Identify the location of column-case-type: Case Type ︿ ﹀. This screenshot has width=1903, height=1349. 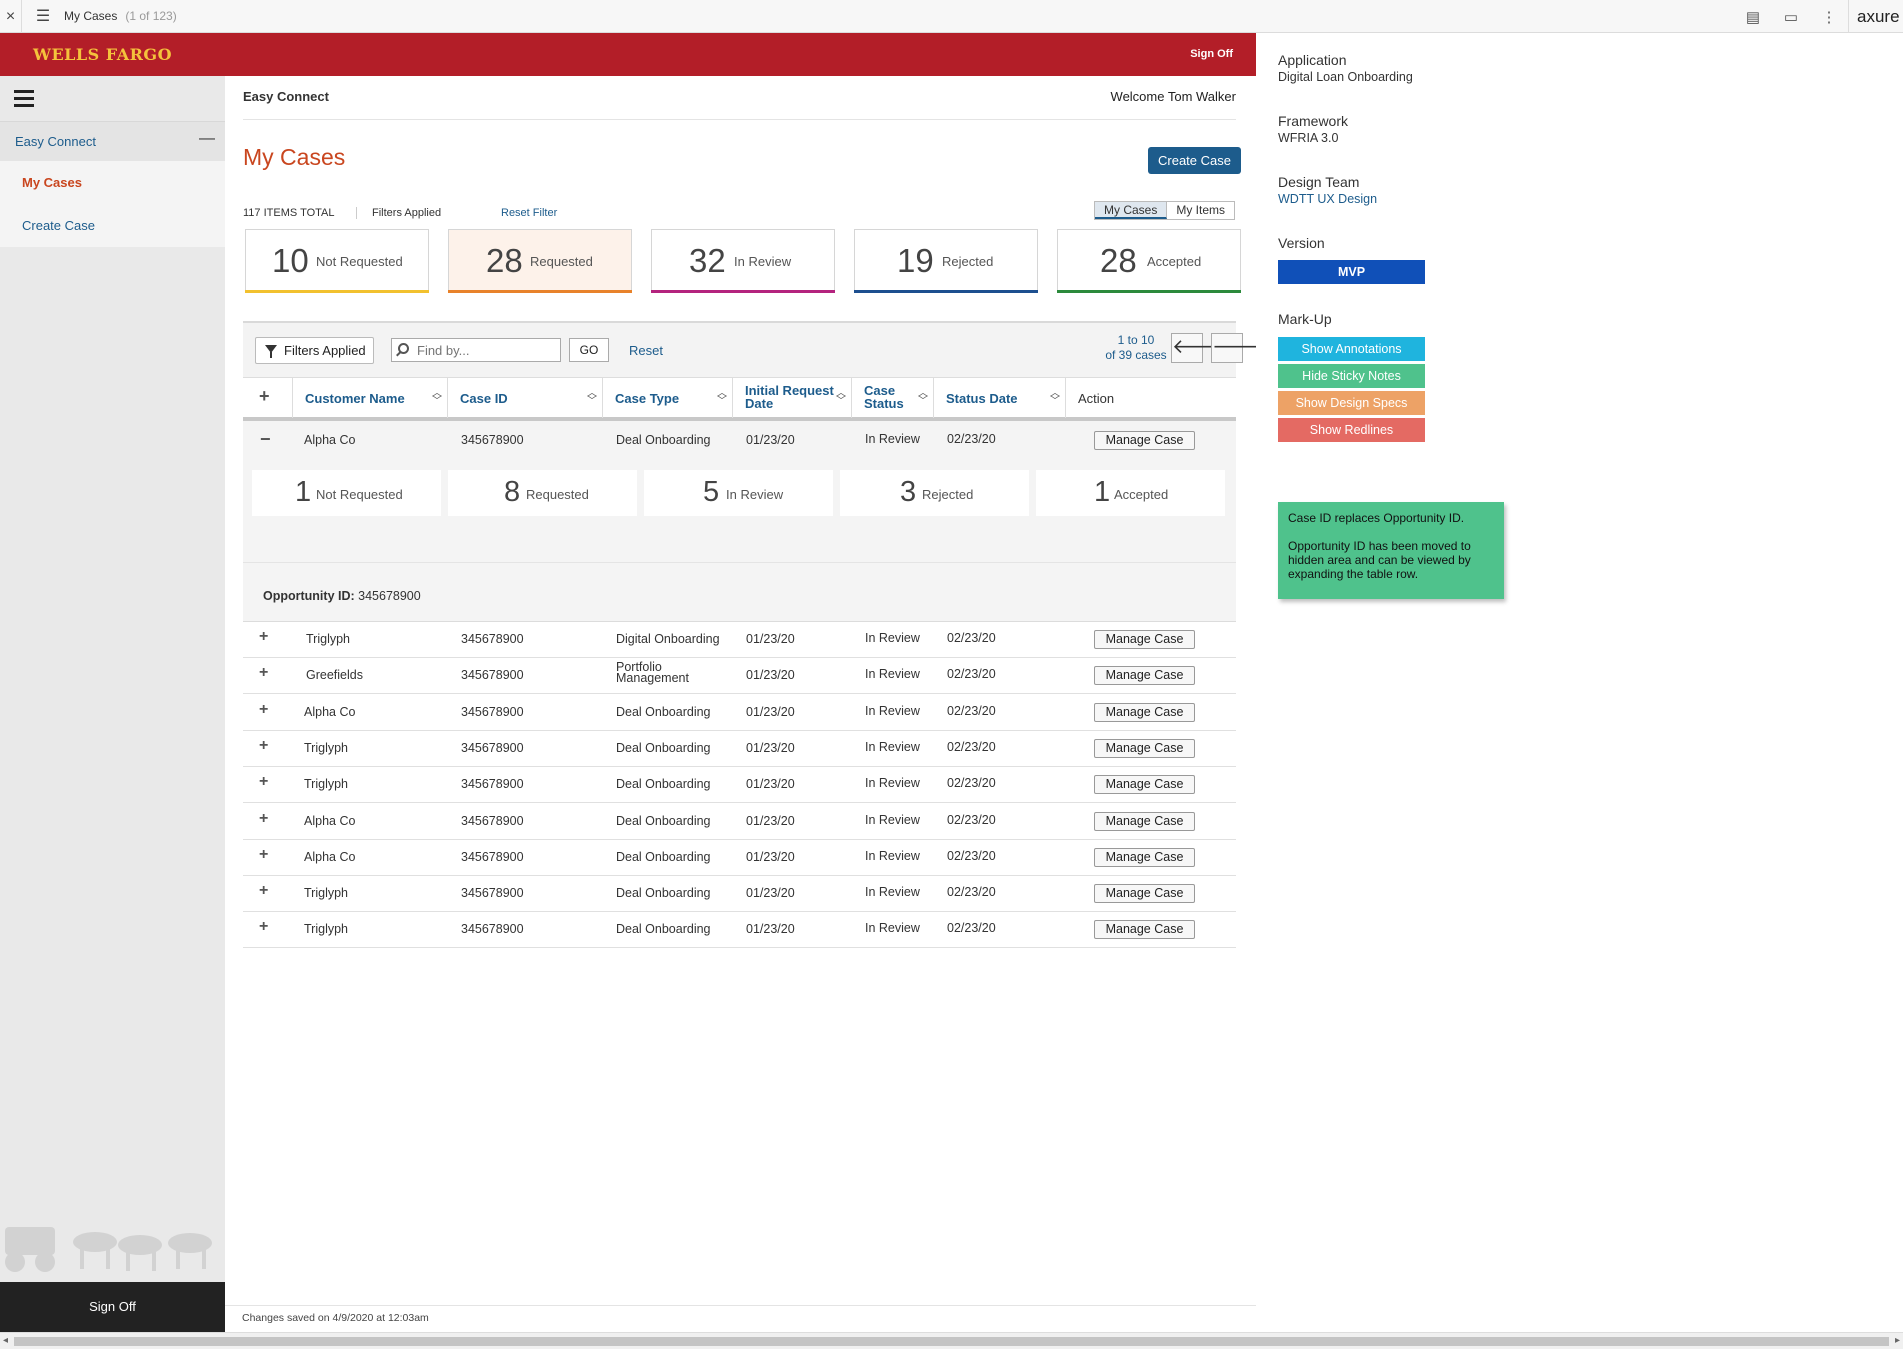
(668, 398).